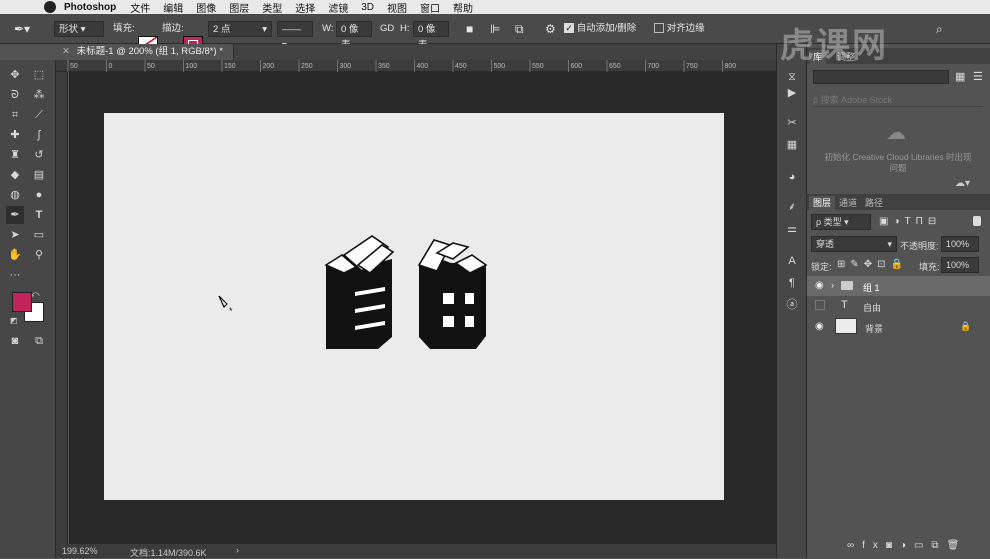 The width and height of the screenshot is (990, 559). What do you see at coordinates (820, 305) in the screenshot?
I see `visibility-off-box` at bounding box center [820, 305].